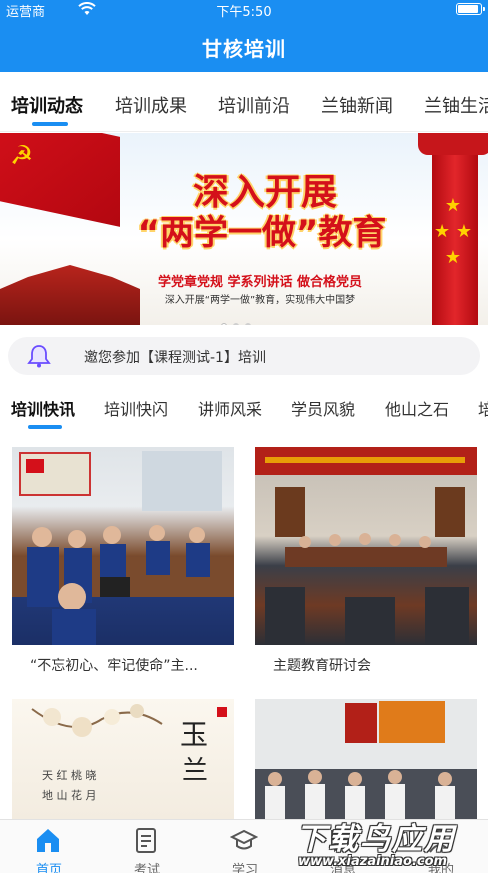 Image resolution: width=488 pixels, height=873 pixels. What do you see at coordinates (357, 105) in the screenshot?
I see `tab-company-news: 兰铀新闻` at bounding box center [357, 105].